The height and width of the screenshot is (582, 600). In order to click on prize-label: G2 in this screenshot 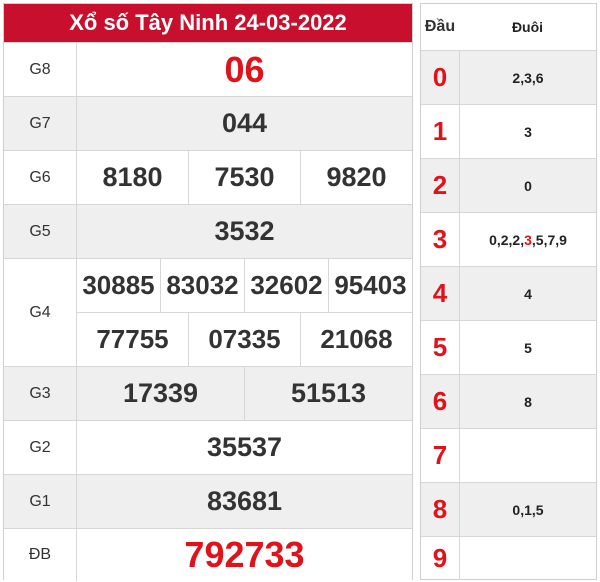, I will do `click(40, 447)`.